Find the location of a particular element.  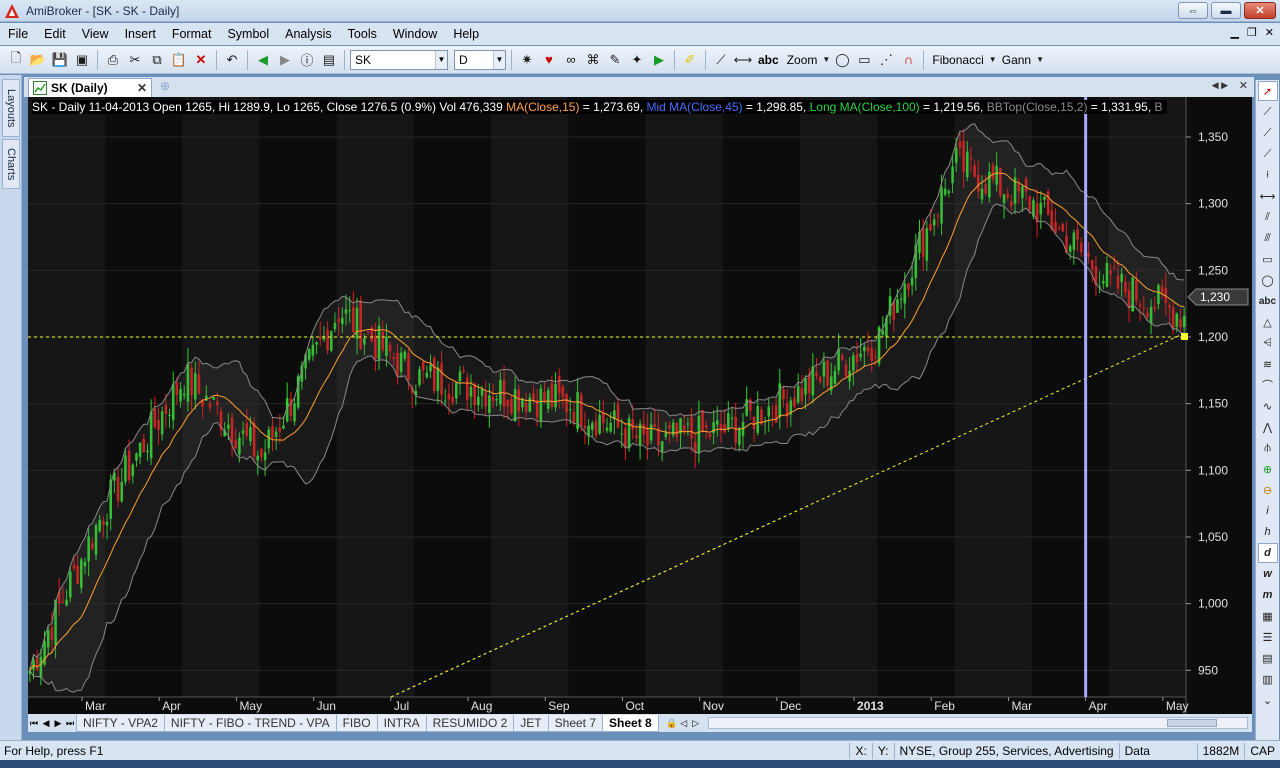

extended-line-icon: ⟋ is located at coordinates (1268, 154).